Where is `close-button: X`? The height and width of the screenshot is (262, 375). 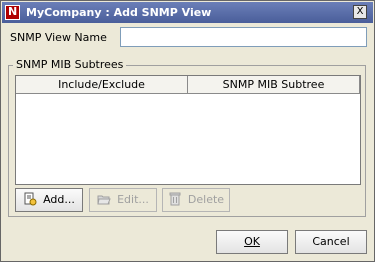 close-button: X is located at coordinates (360, 12).